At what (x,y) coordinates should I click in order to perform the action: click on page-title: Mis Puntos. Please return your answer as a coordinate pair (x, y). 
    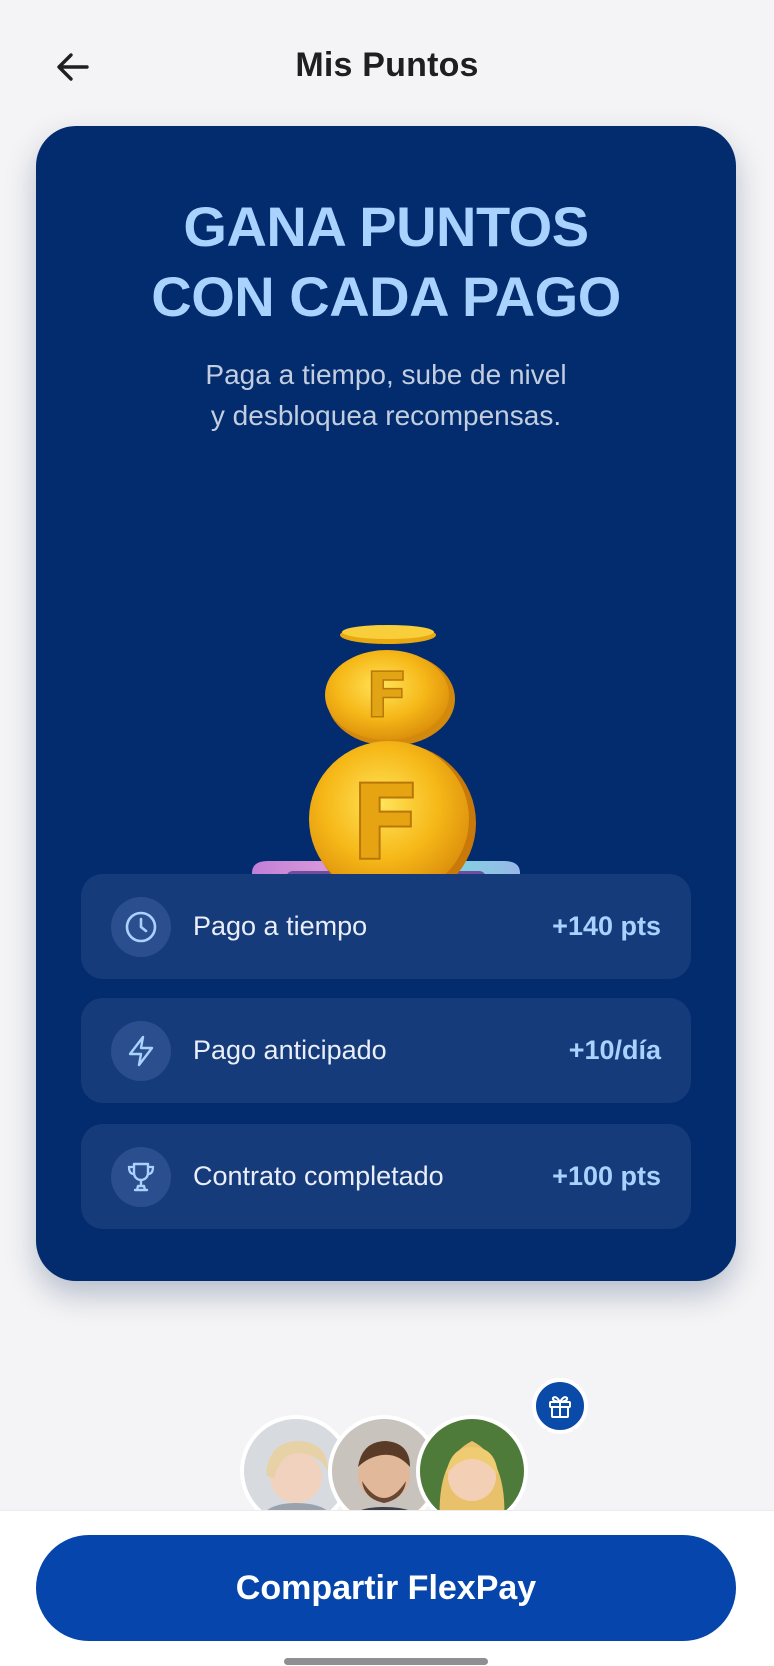
    Looking at the image, I should click on (387, 65).